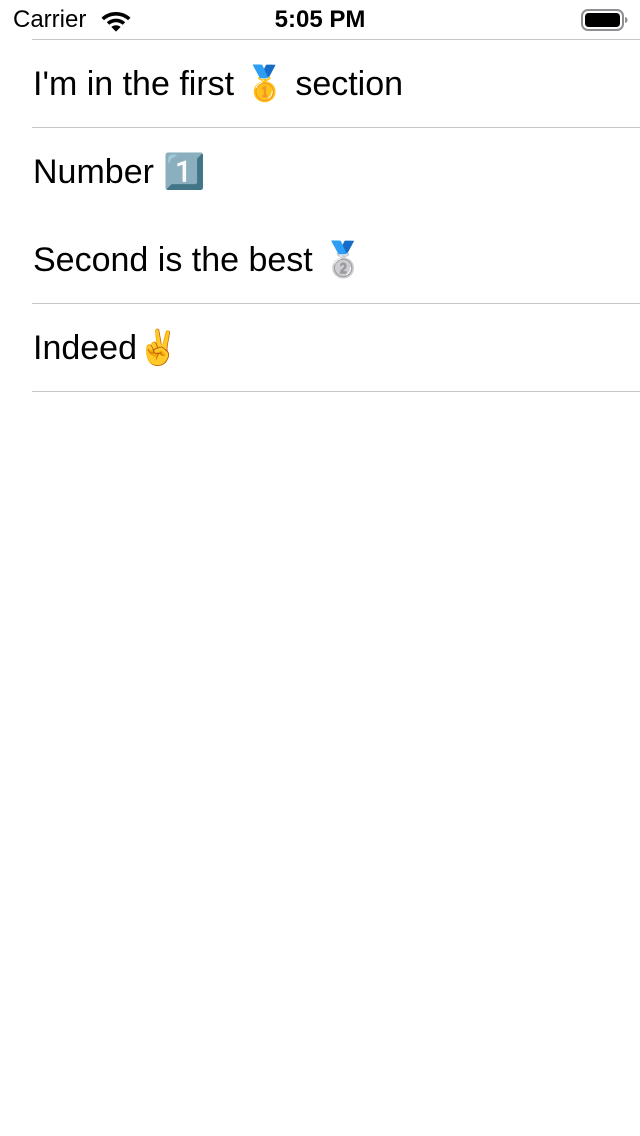  I want to click on table-row: Number 1️⃣, so click(320, 172).